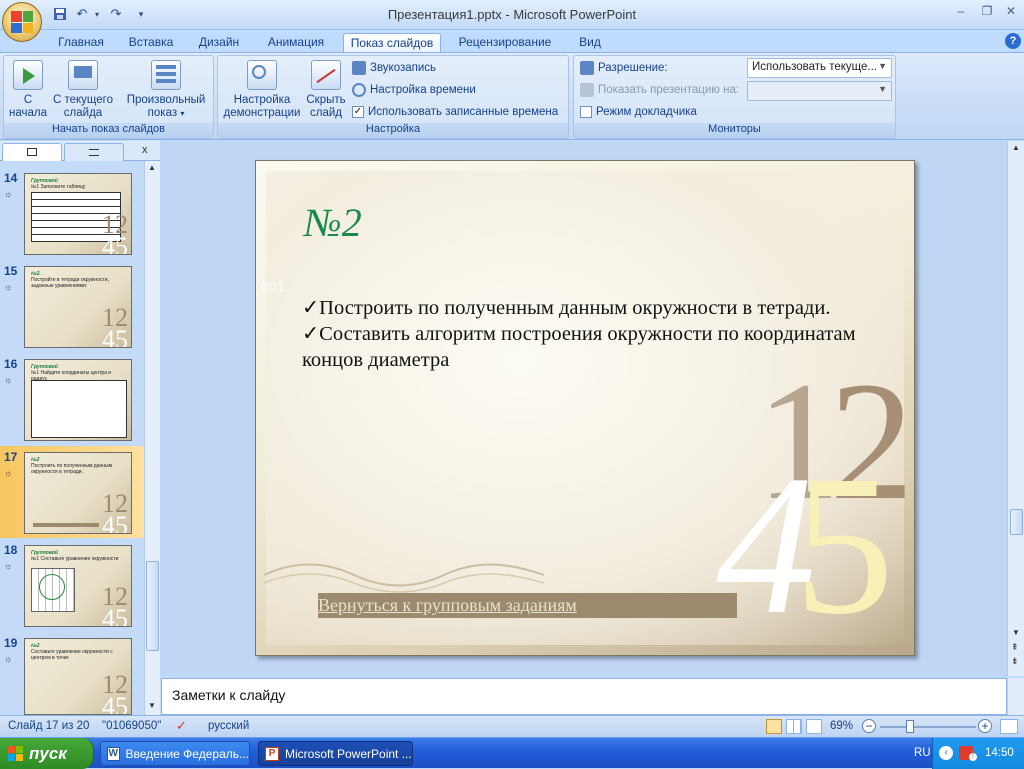 This screenshot has height=769, width=1024. What do you see at coordinates (455, 112) in the screenshot?
I see `use-timings-checkbox: ✓ Использовать записанные времена` at bounding box center [455, 112].